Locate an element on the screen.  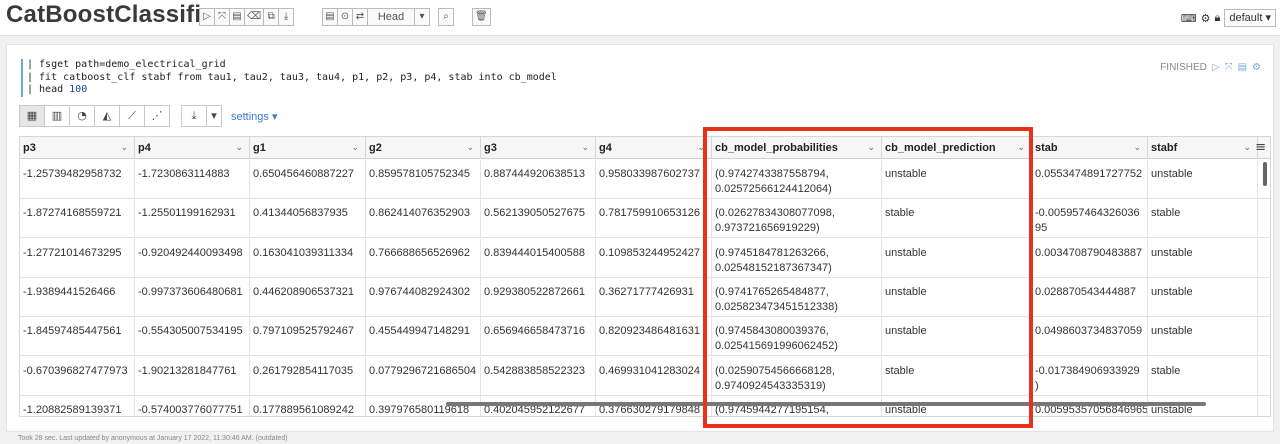
code-line-3: | head 100 is located at coordinates (57, 89).